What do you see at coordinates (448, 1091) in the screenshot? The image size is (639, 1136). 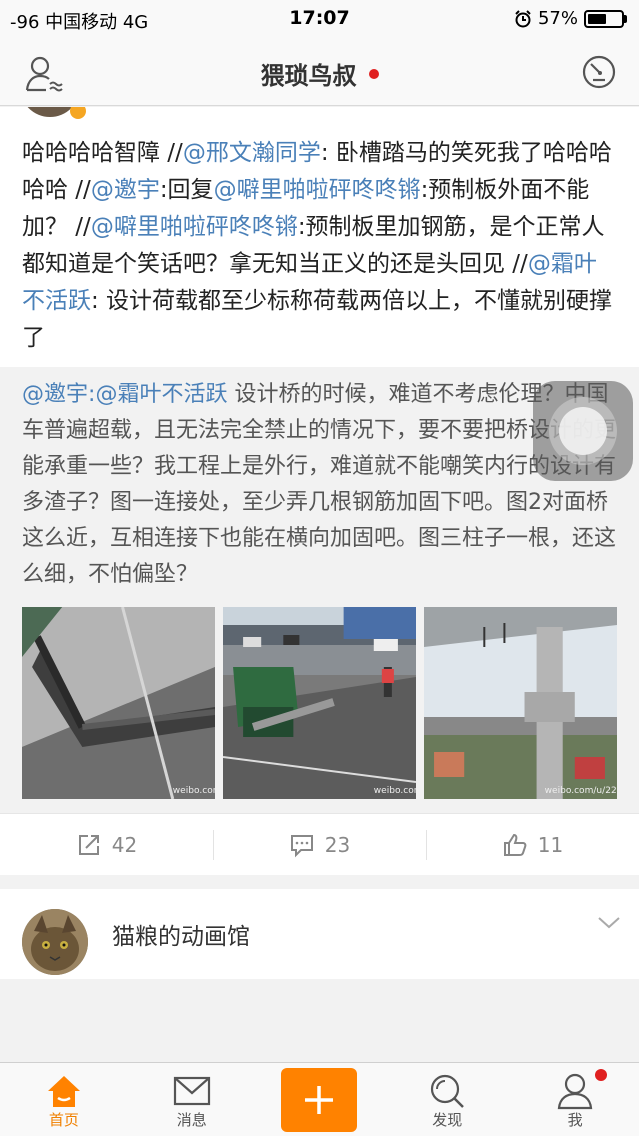 I see `search-icon` at bounding box center [448, 1091].